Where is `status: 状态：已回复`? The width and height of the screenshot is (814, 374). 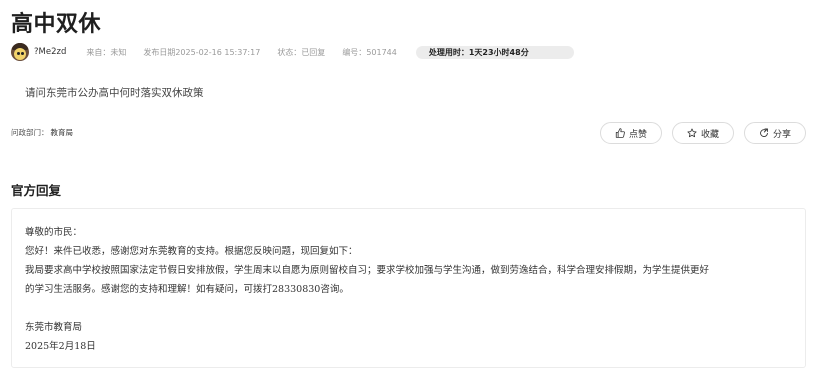 status: 状态：已回复 is located at coordinates (301, 52).